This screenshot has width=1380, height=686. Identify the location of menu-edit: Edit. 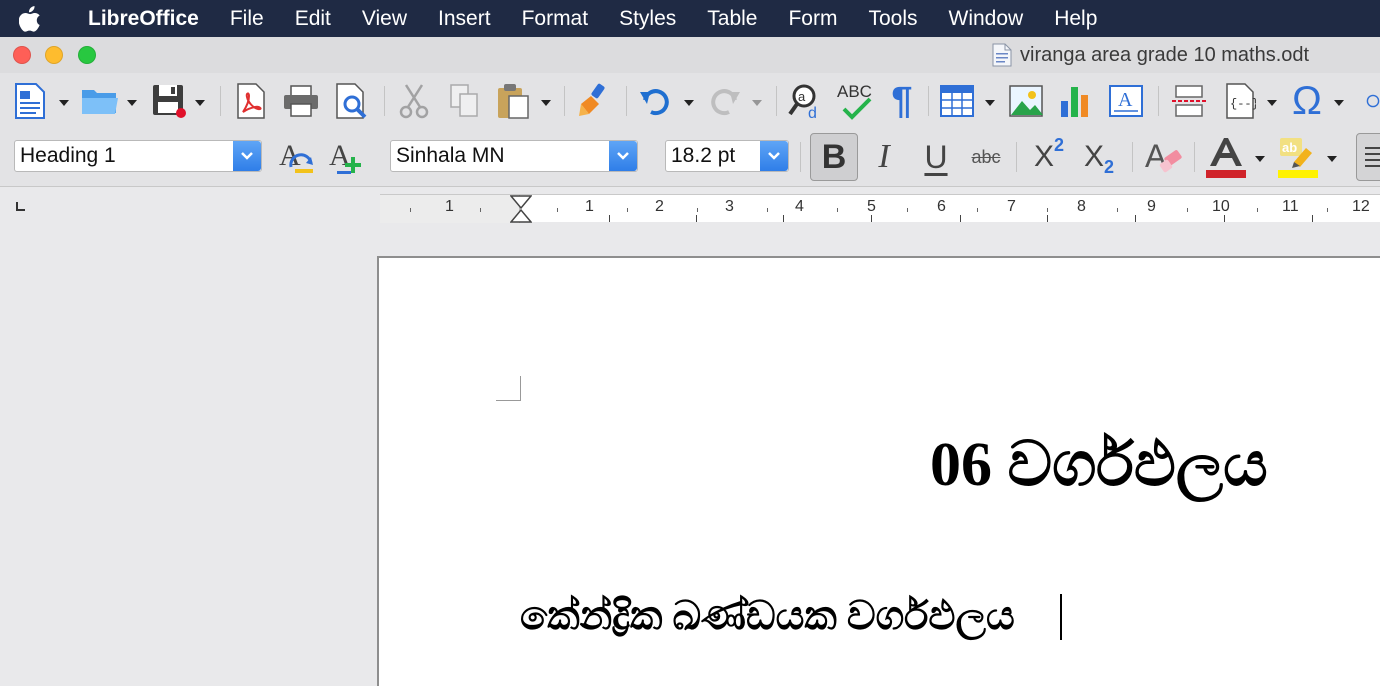
(313, 19).